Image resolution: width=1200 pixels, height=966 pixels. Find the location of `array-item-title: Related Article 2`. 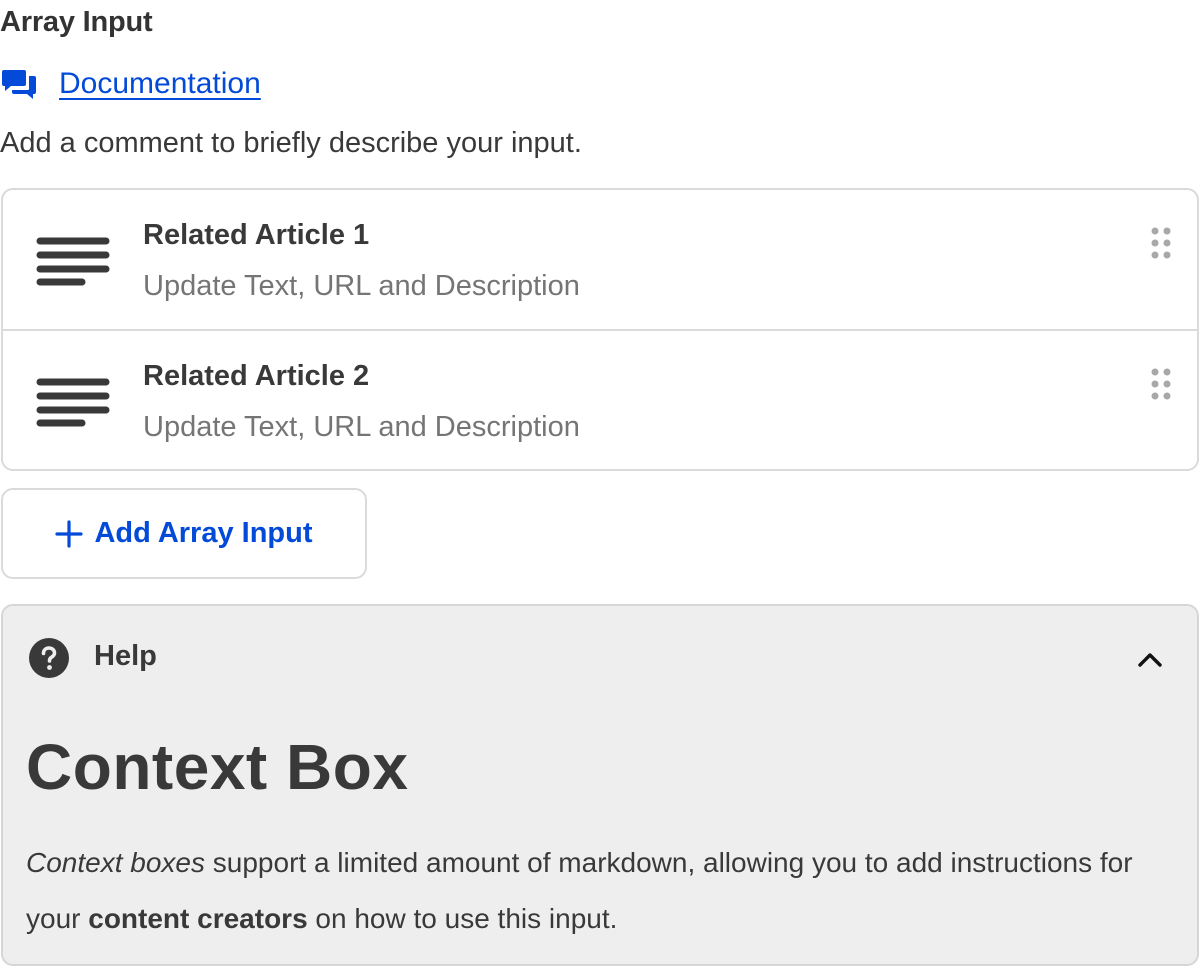

array-item-title: Related Article 2 is located at coordinates (256, 376).